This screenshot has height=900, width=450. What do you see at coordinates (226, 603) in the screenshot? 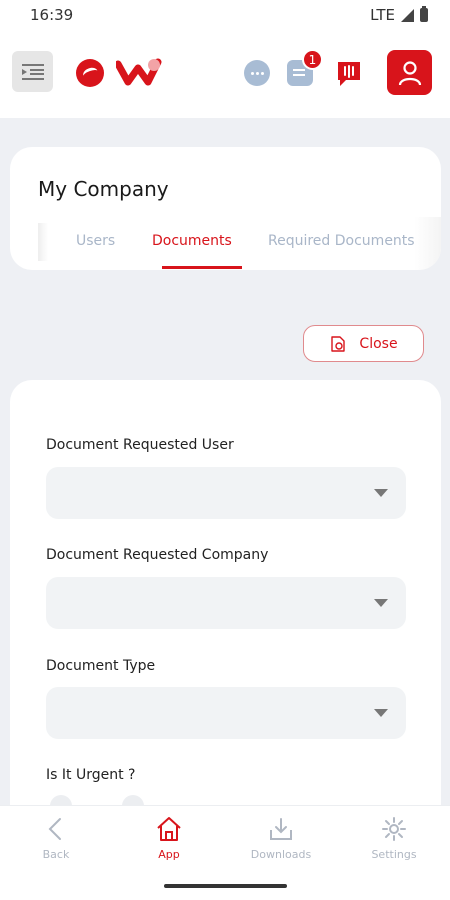
I see `requested-company-select` at bounding box center [226, 603].